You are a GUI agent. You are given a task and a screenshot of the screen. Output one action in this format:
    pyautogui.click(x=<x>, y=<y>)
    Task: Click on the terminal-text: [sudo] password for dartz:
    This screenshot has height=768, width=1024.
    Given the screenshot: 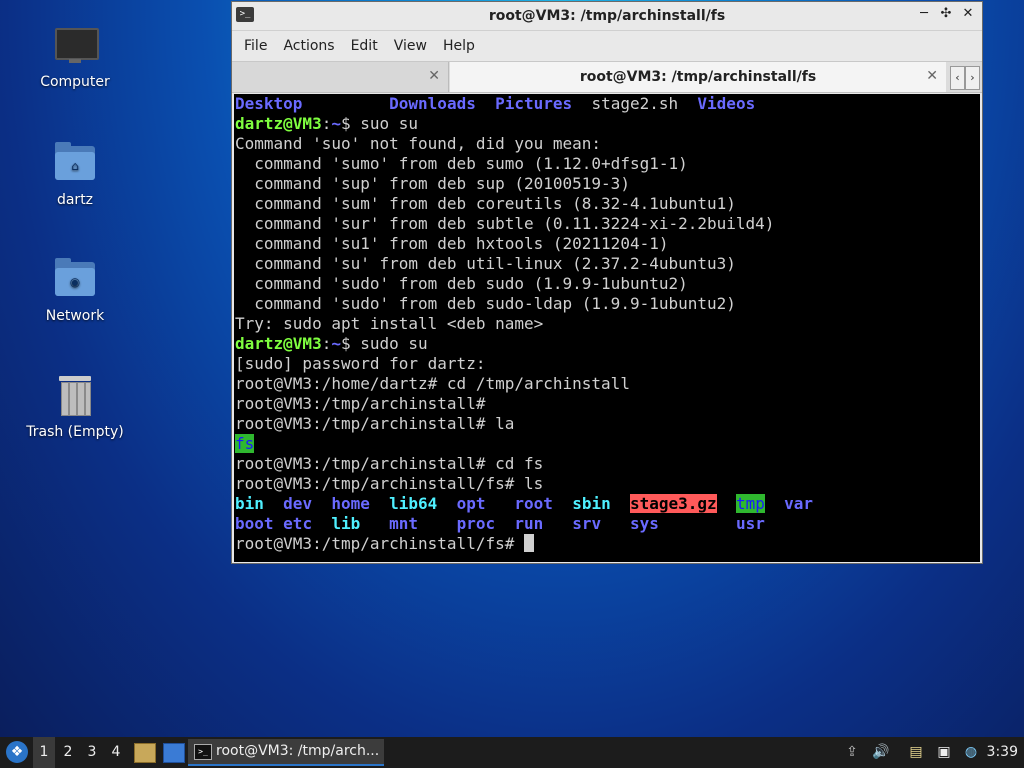 What is the action you would take?
    pyautogui.click(x=360, y=363)
    